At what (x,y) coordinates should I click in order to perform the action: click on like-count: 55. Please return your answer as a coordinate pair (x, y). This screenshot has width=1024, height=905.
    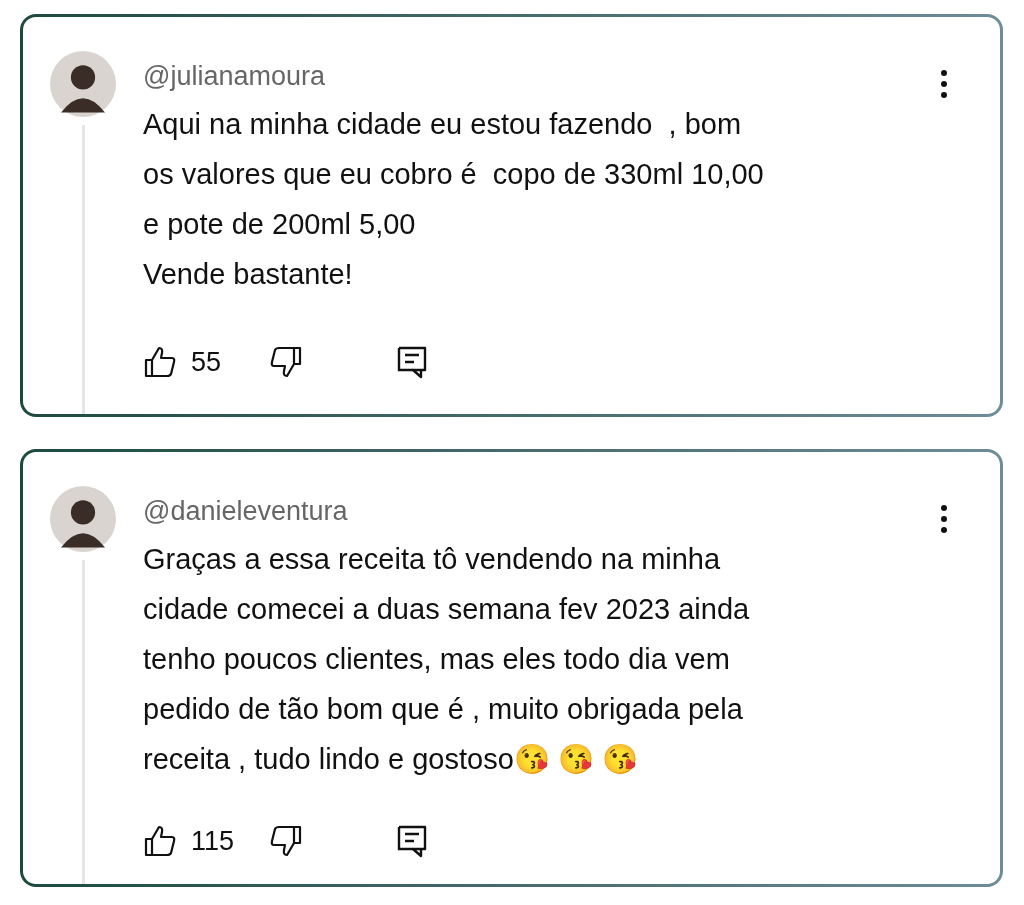
    Looking at the image, I should click on (207, 362).